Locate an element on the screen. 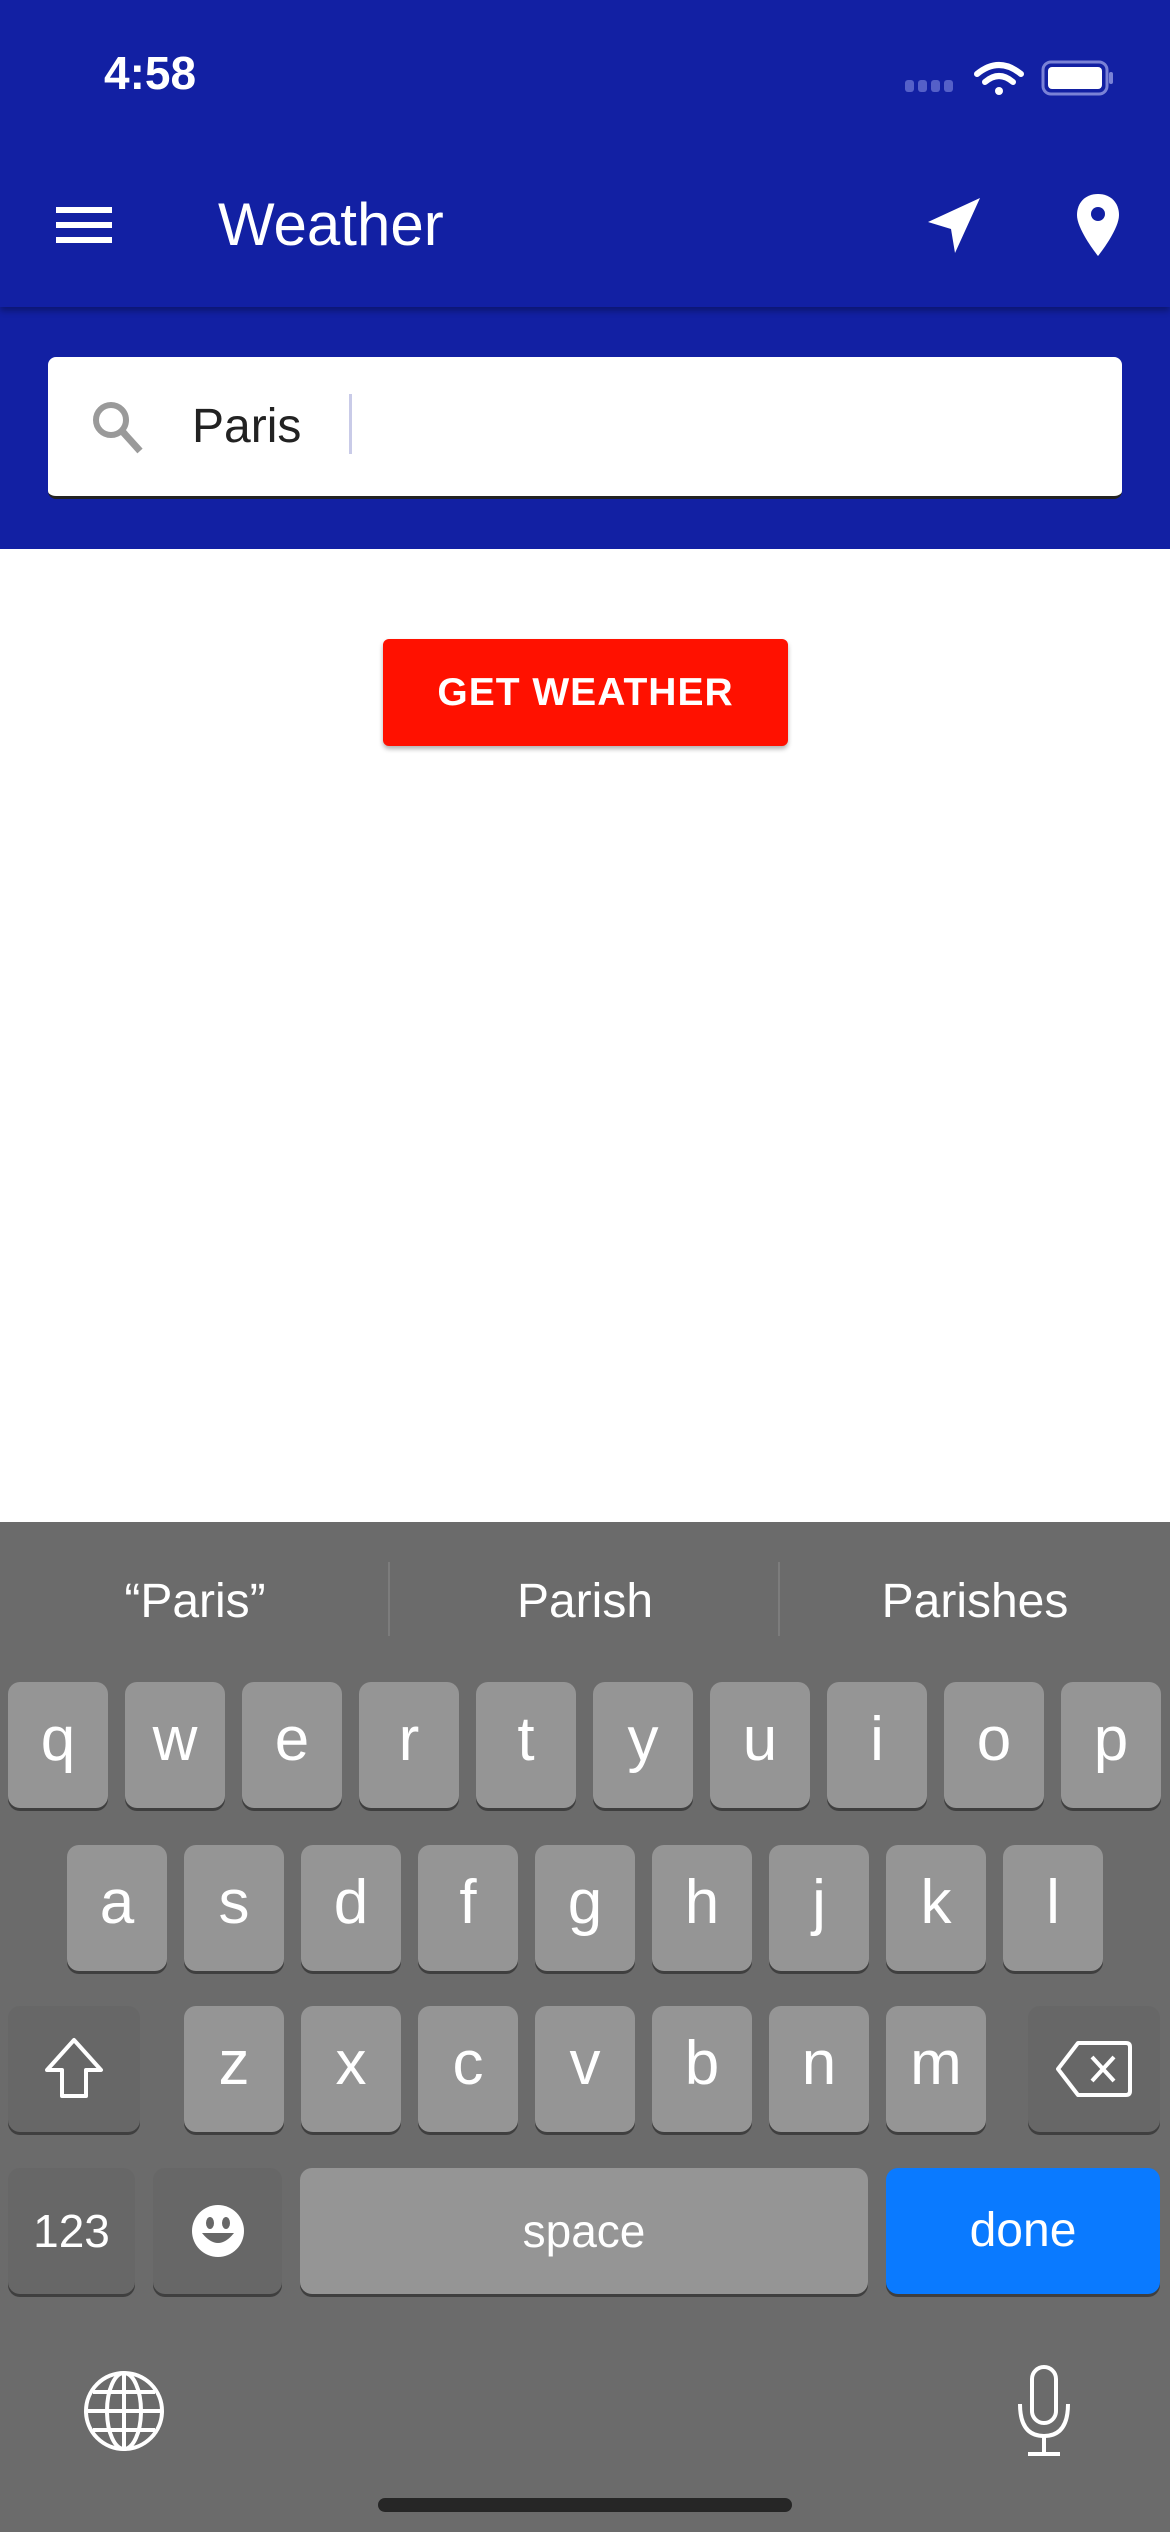  map-pin-icon is located at coordinates (1098, 225).